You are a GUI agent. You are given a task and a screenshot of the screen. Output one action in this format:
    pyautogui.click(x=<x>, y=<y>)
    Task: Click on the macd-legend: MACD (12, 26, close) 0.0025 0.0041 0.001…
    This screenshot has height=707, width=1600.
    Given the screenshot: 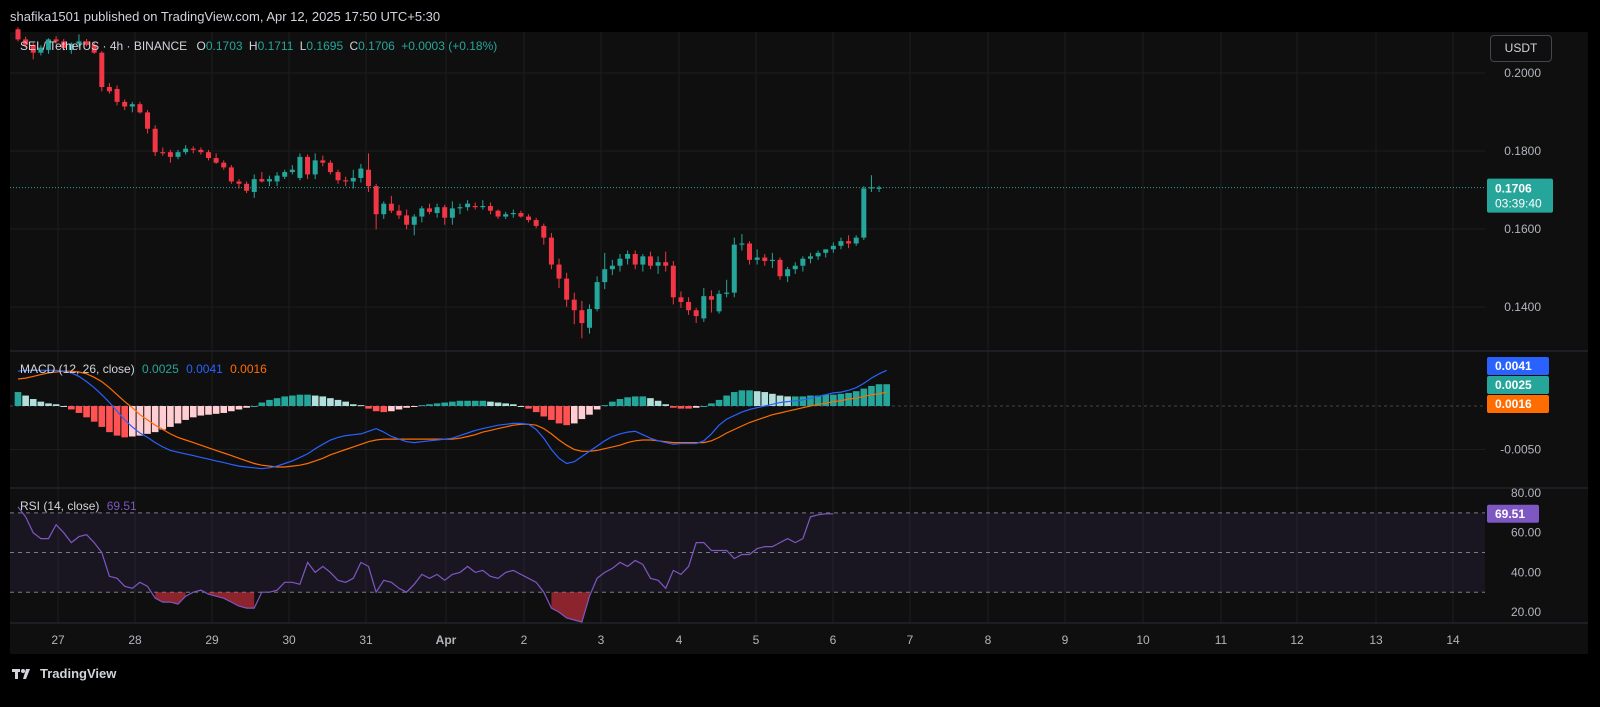 What is the action you would take?
    pyautogui.click(x=143, y=369)
    